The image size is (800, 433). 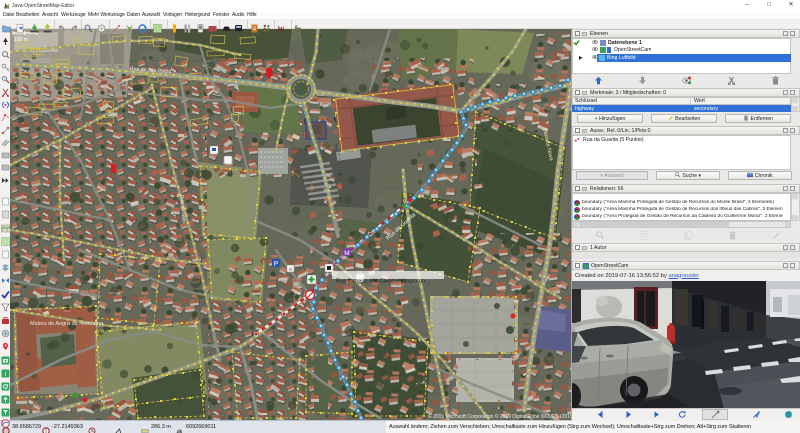 What do you see at coordinates (346, 253) in the screenshot?
I see `svg-text: M` at bounding box center [346, 253].